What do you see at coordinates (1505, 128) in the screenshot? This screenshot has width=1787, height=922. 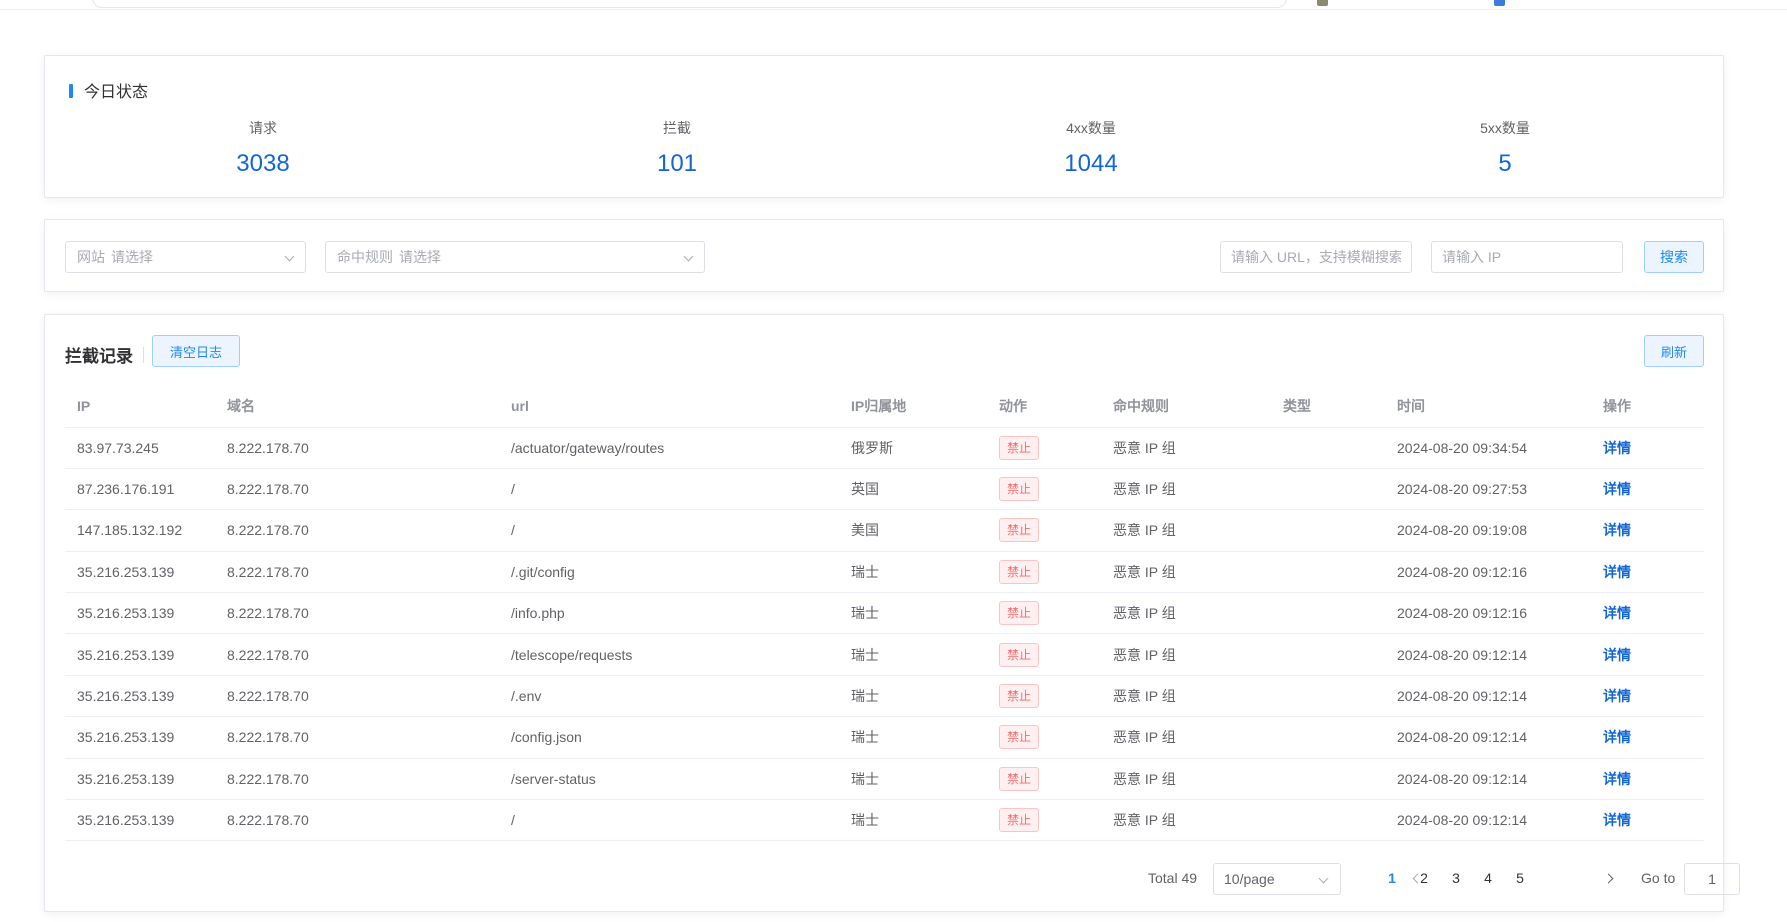 I see `stat-label: 5xx数量` at bounding box center [1505, 128].